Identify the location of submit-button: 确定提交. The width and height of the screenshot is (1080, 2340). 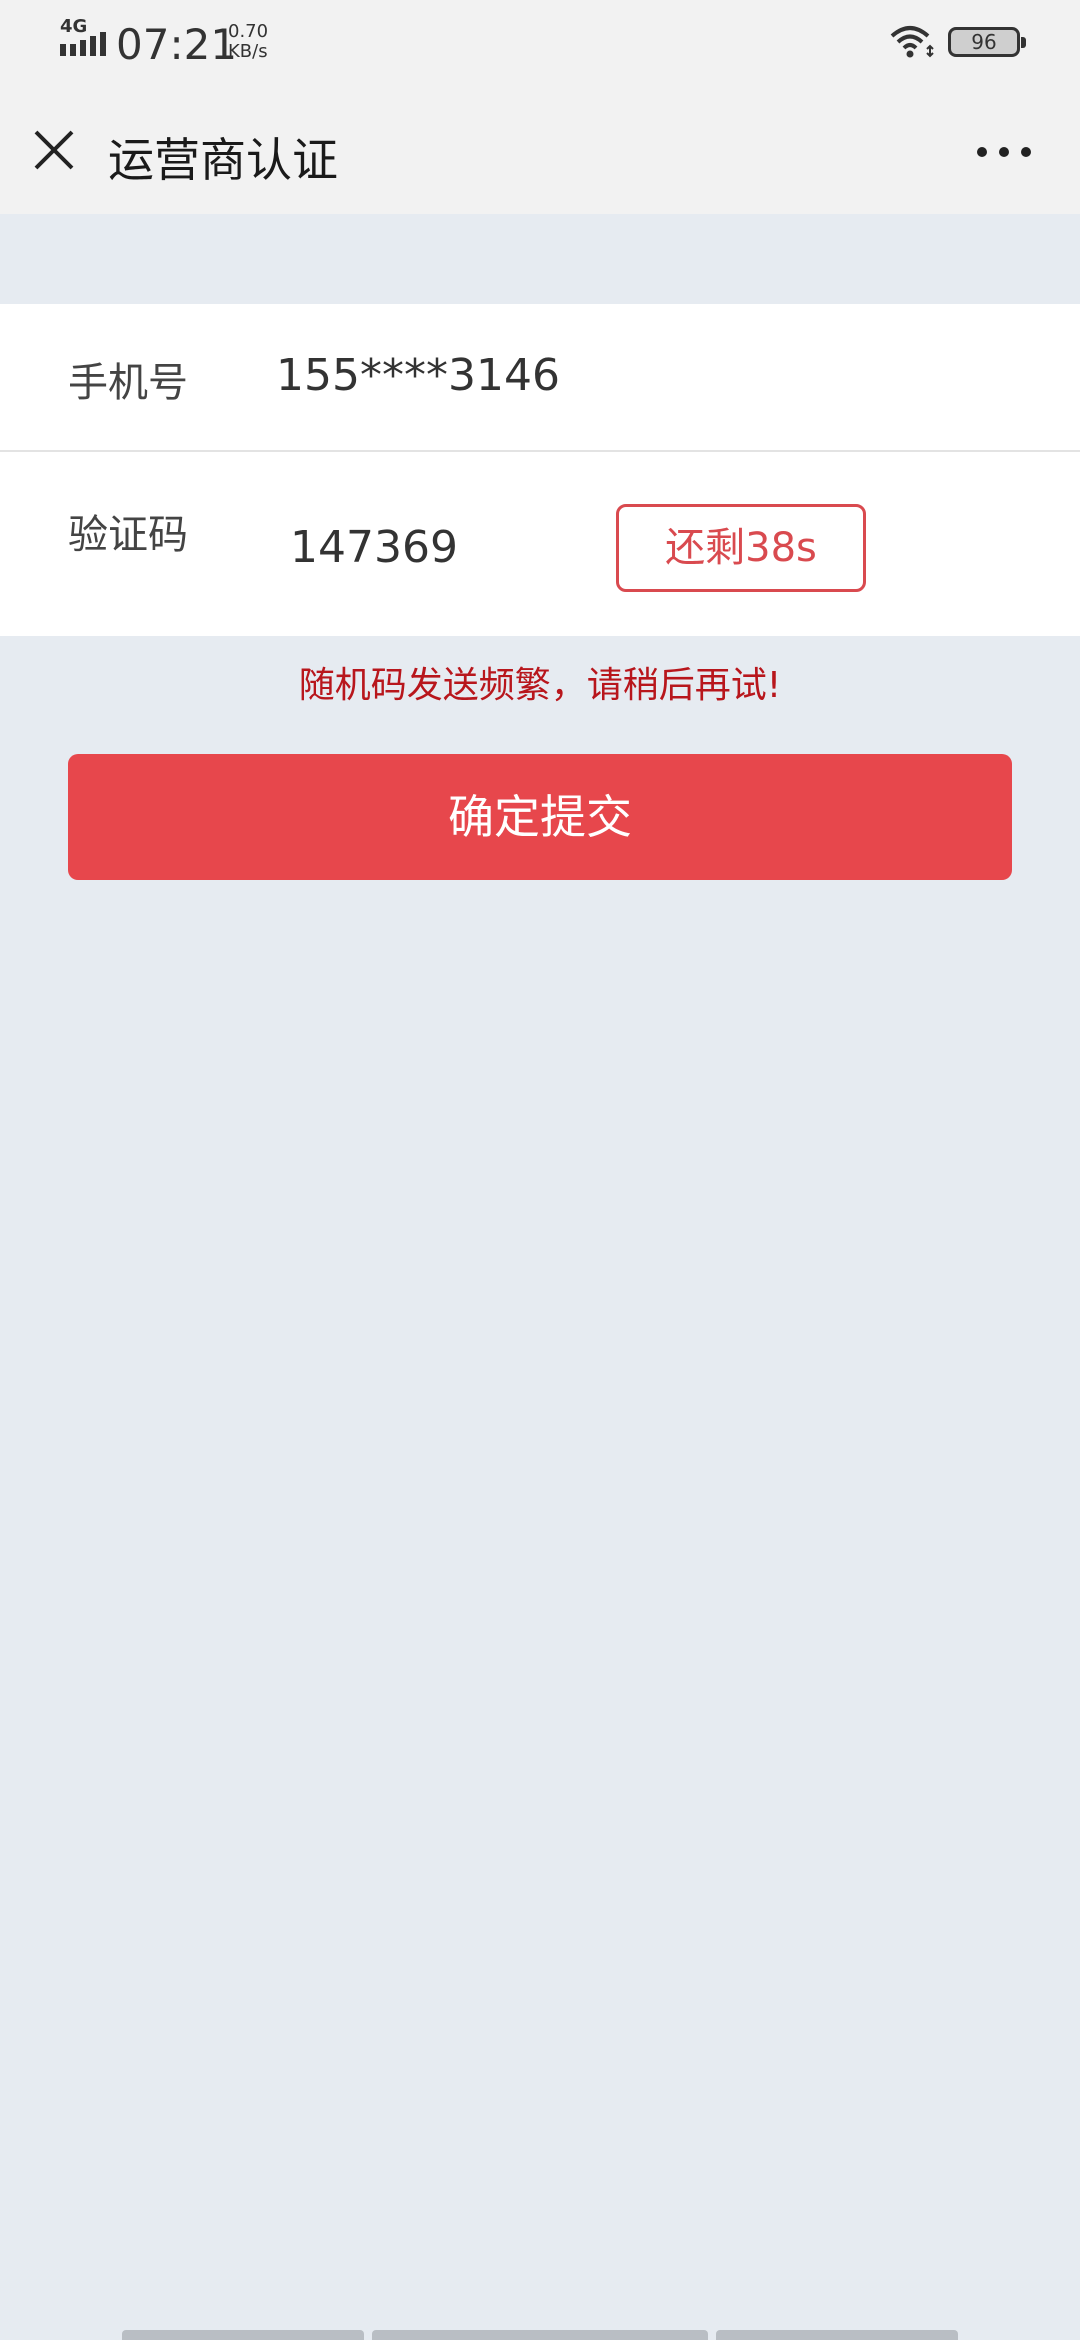
(540, 817).